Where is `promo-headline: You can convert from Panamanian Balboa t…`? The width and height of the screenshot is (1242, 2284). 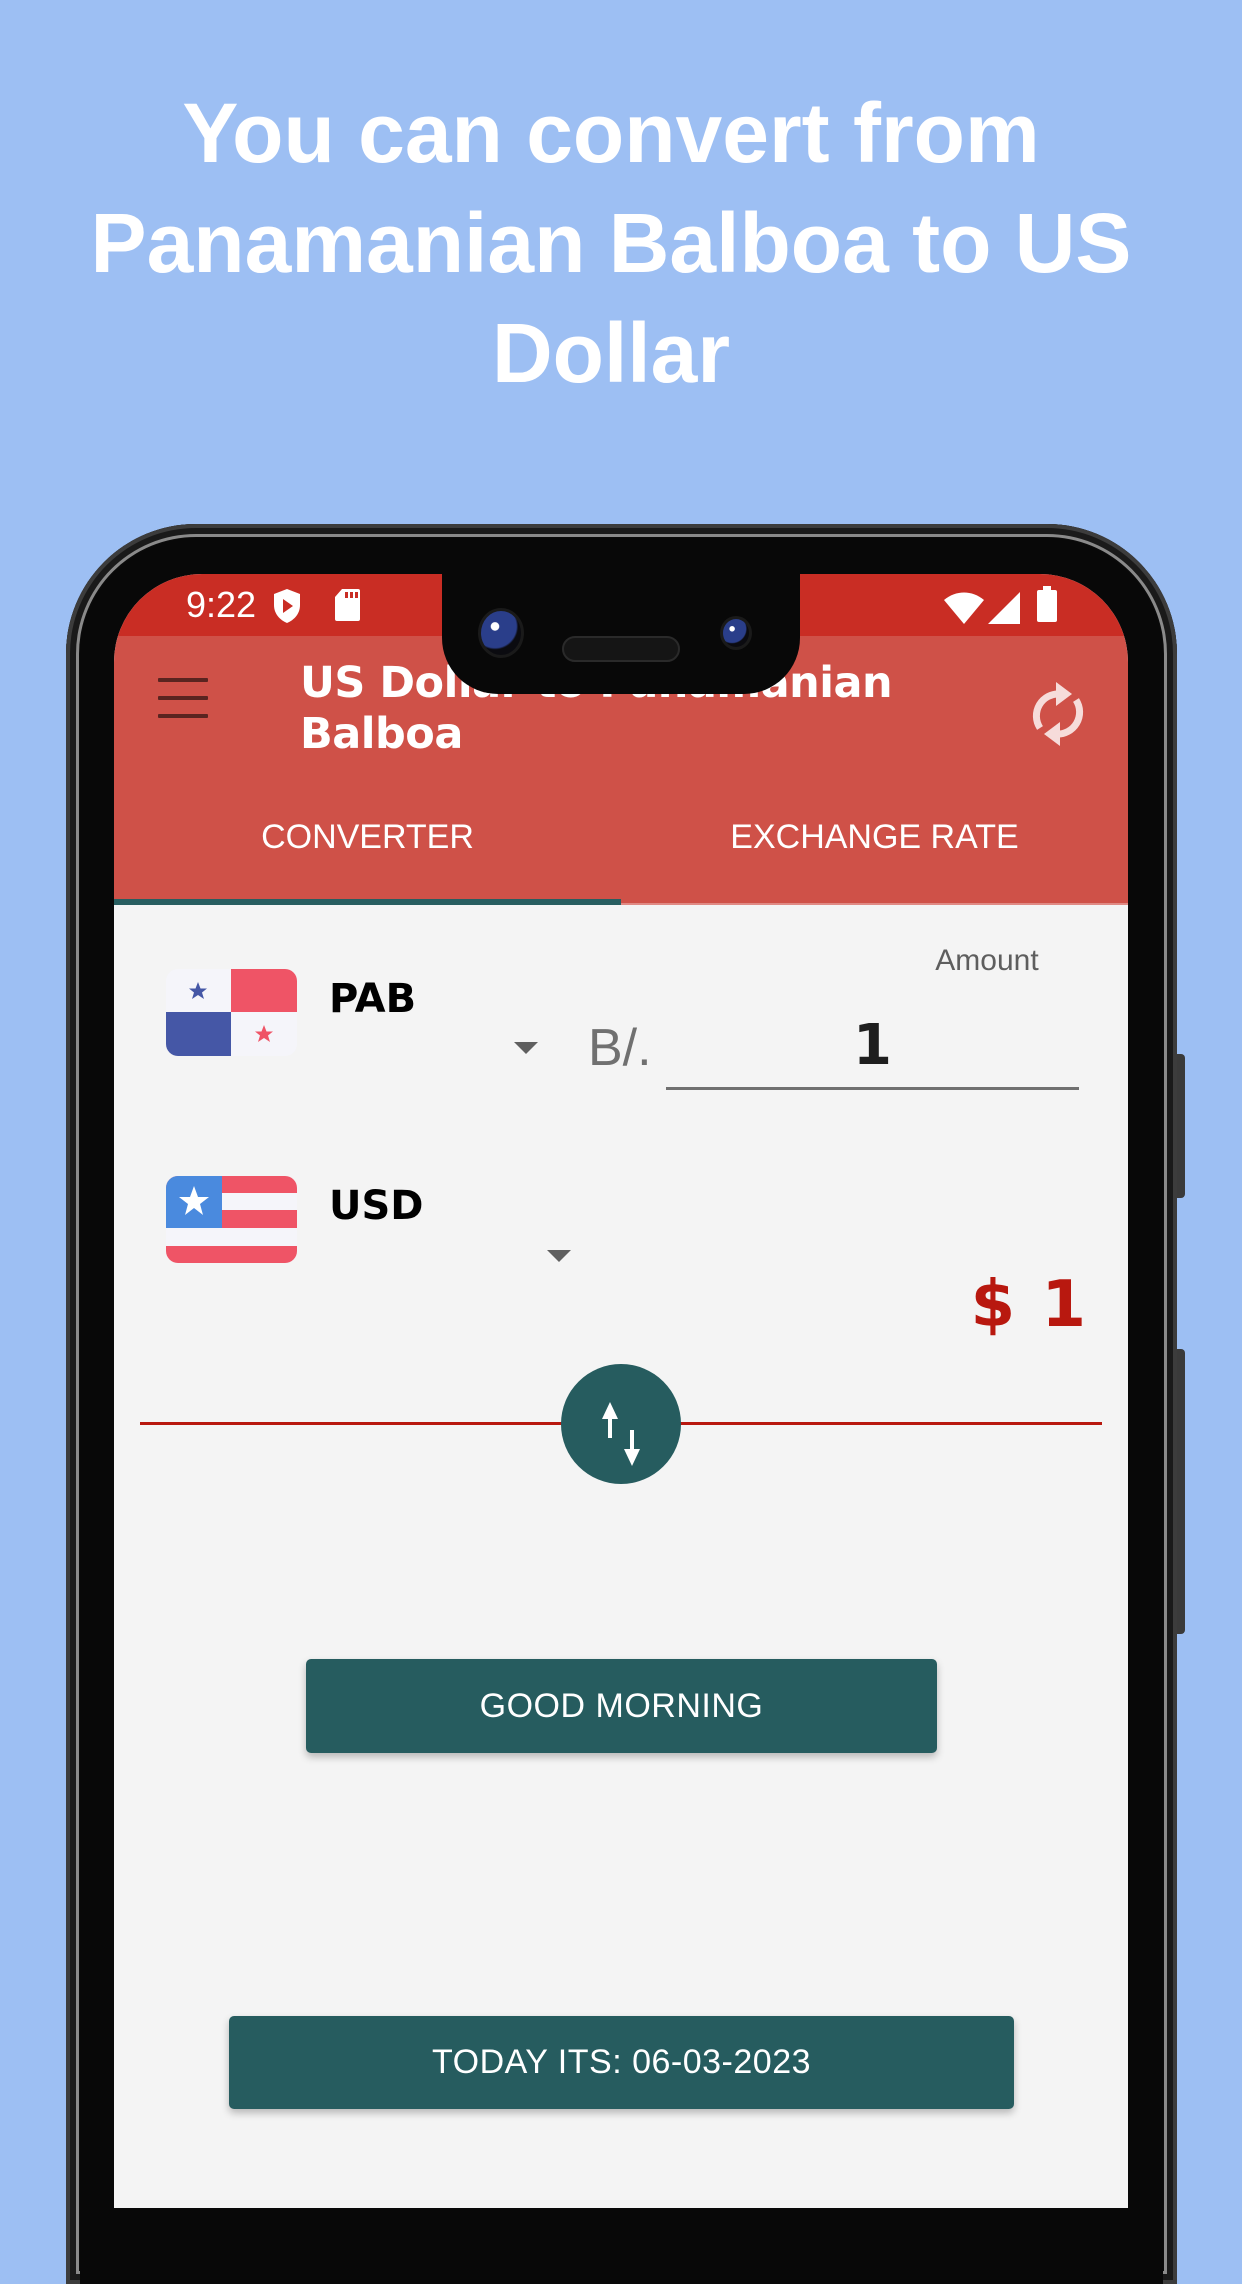 promo-headline: You can convert from Panamanian Balboa t… is located at coordinates (611, 243).